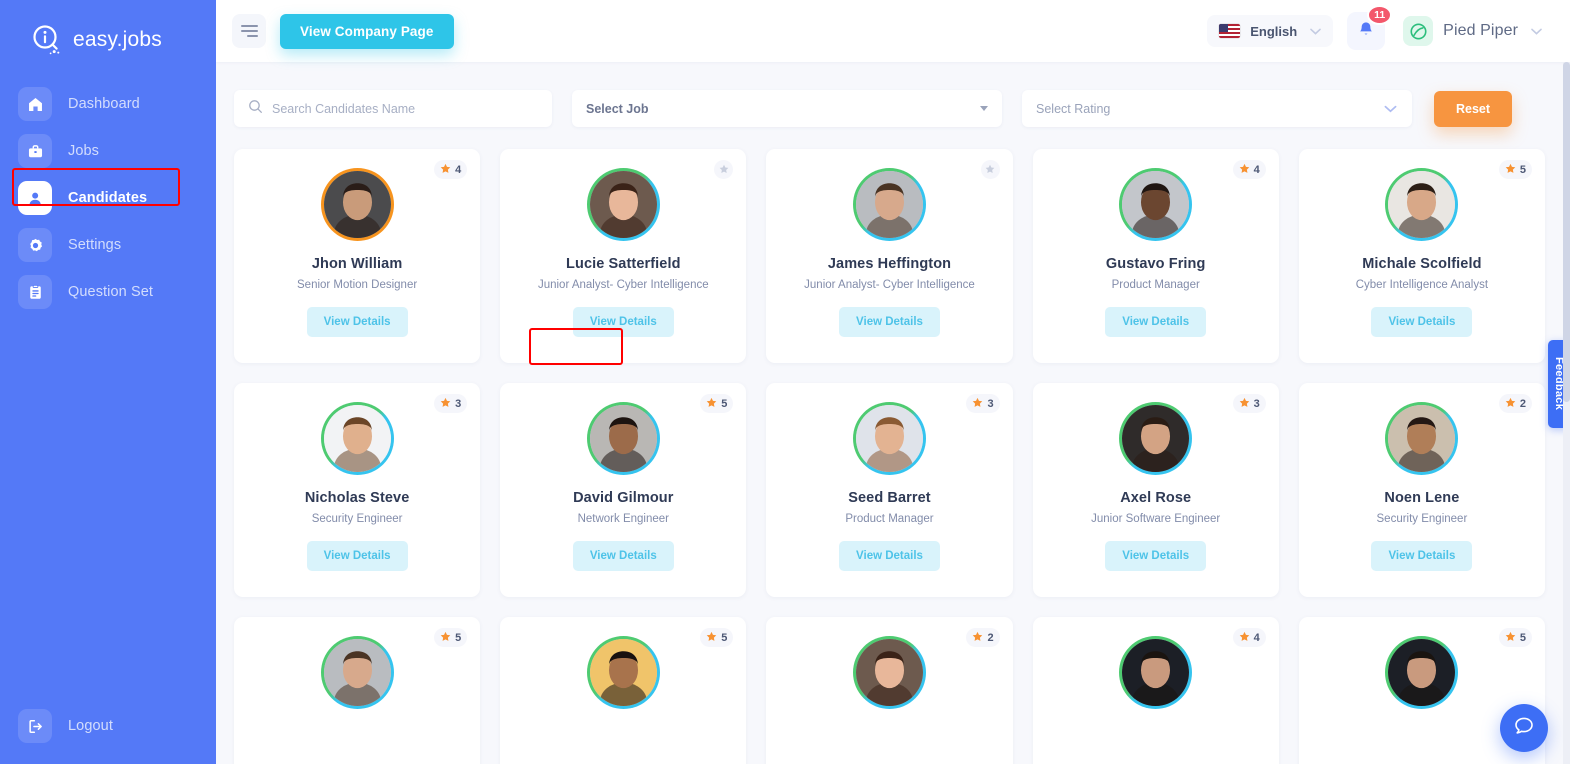 The height and width of the screenshot is (764, 1570). What do you see at coordinates (1524, 728) in the screenshot?
I see `chat-button` at bounding box center [1524, 728].